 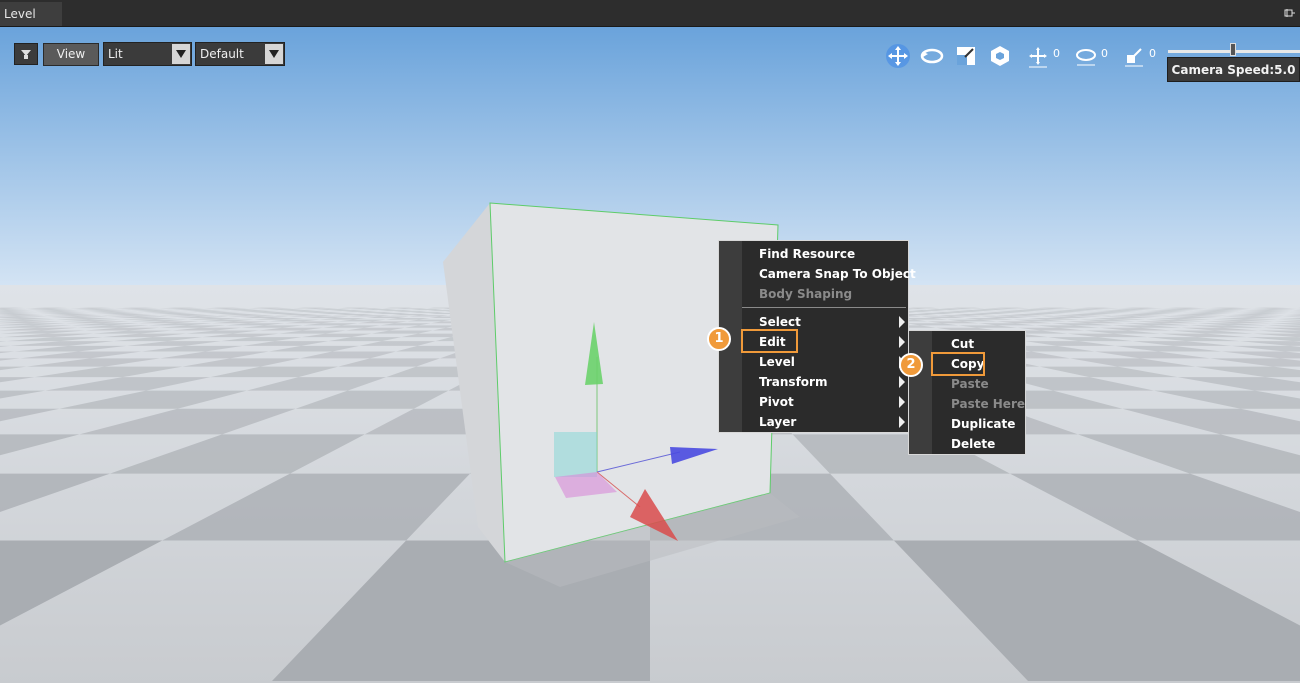 What do you see at coordinates (1233, 49) in the screenshot?
I see `camera-speed-handle` at bounding box center [1233, 49].